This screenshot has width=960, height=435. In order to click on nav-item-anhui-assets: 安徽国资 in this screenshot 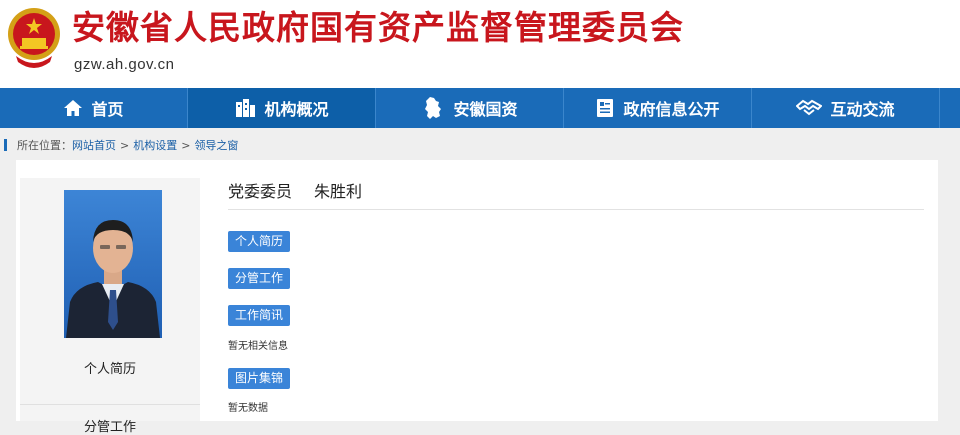, I will do `click(470, 108)`.